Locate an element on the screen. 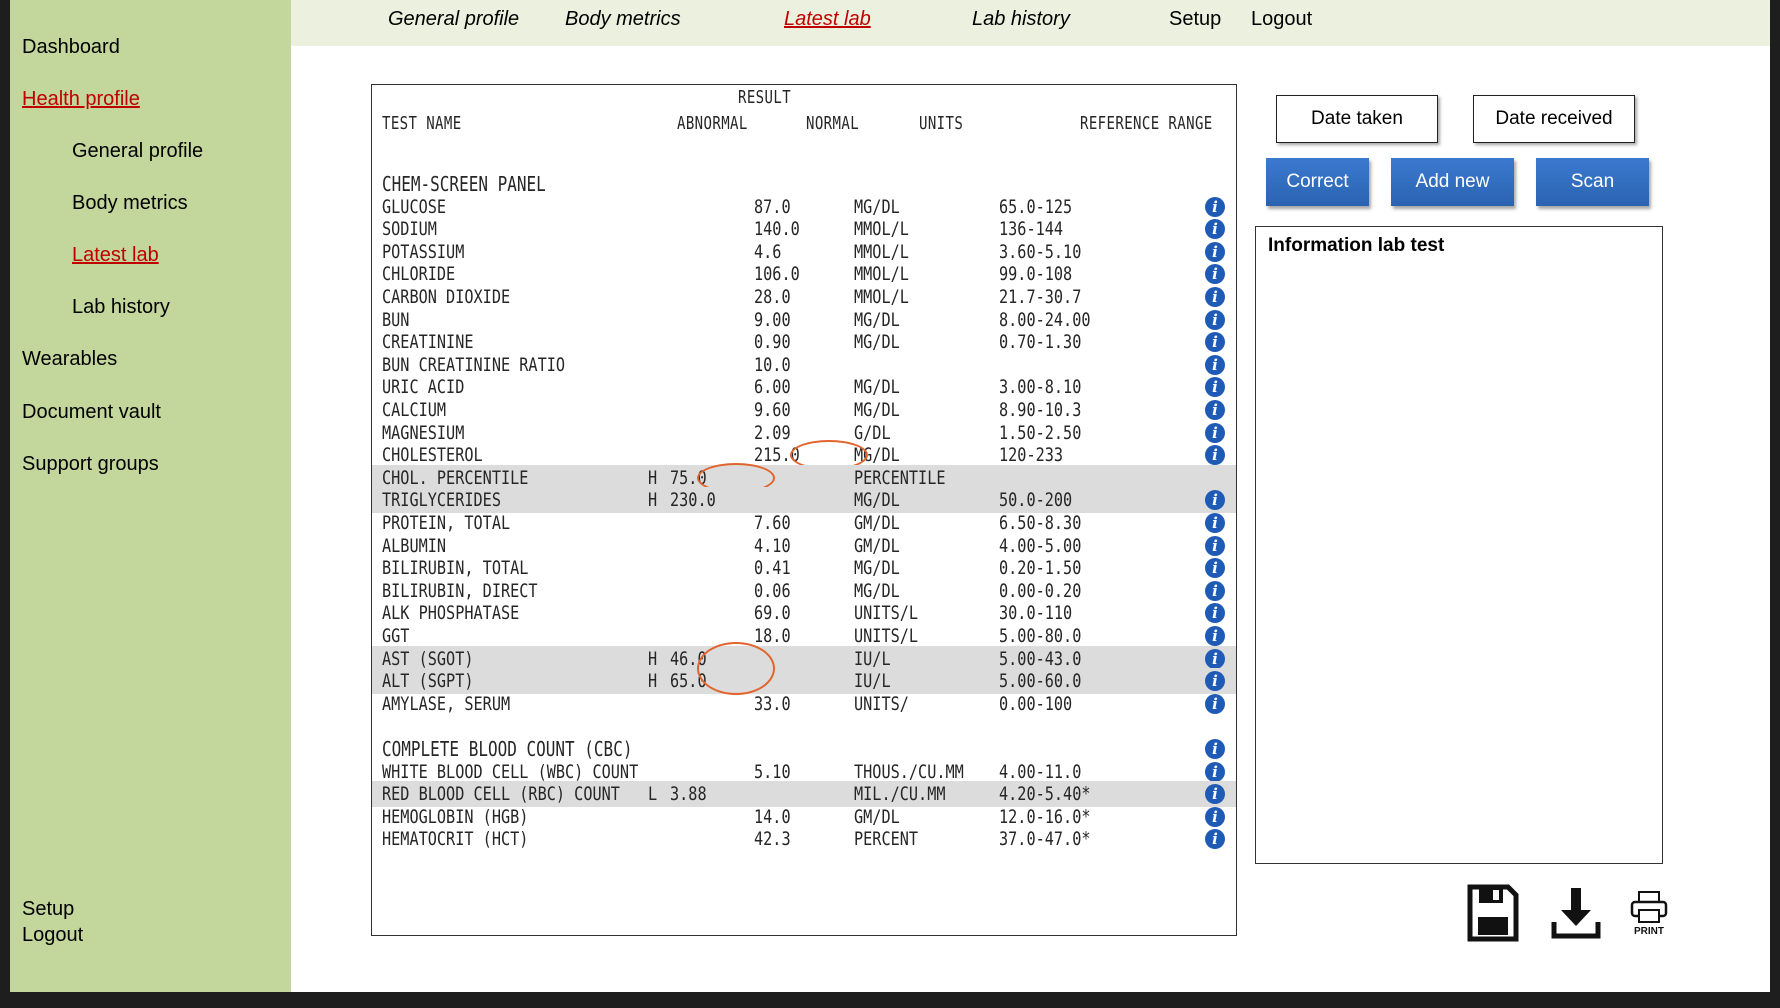 Image resolution: width=1780 pixels, height=1008 pixels. highlight-circle is located at coordinates (736, 668).